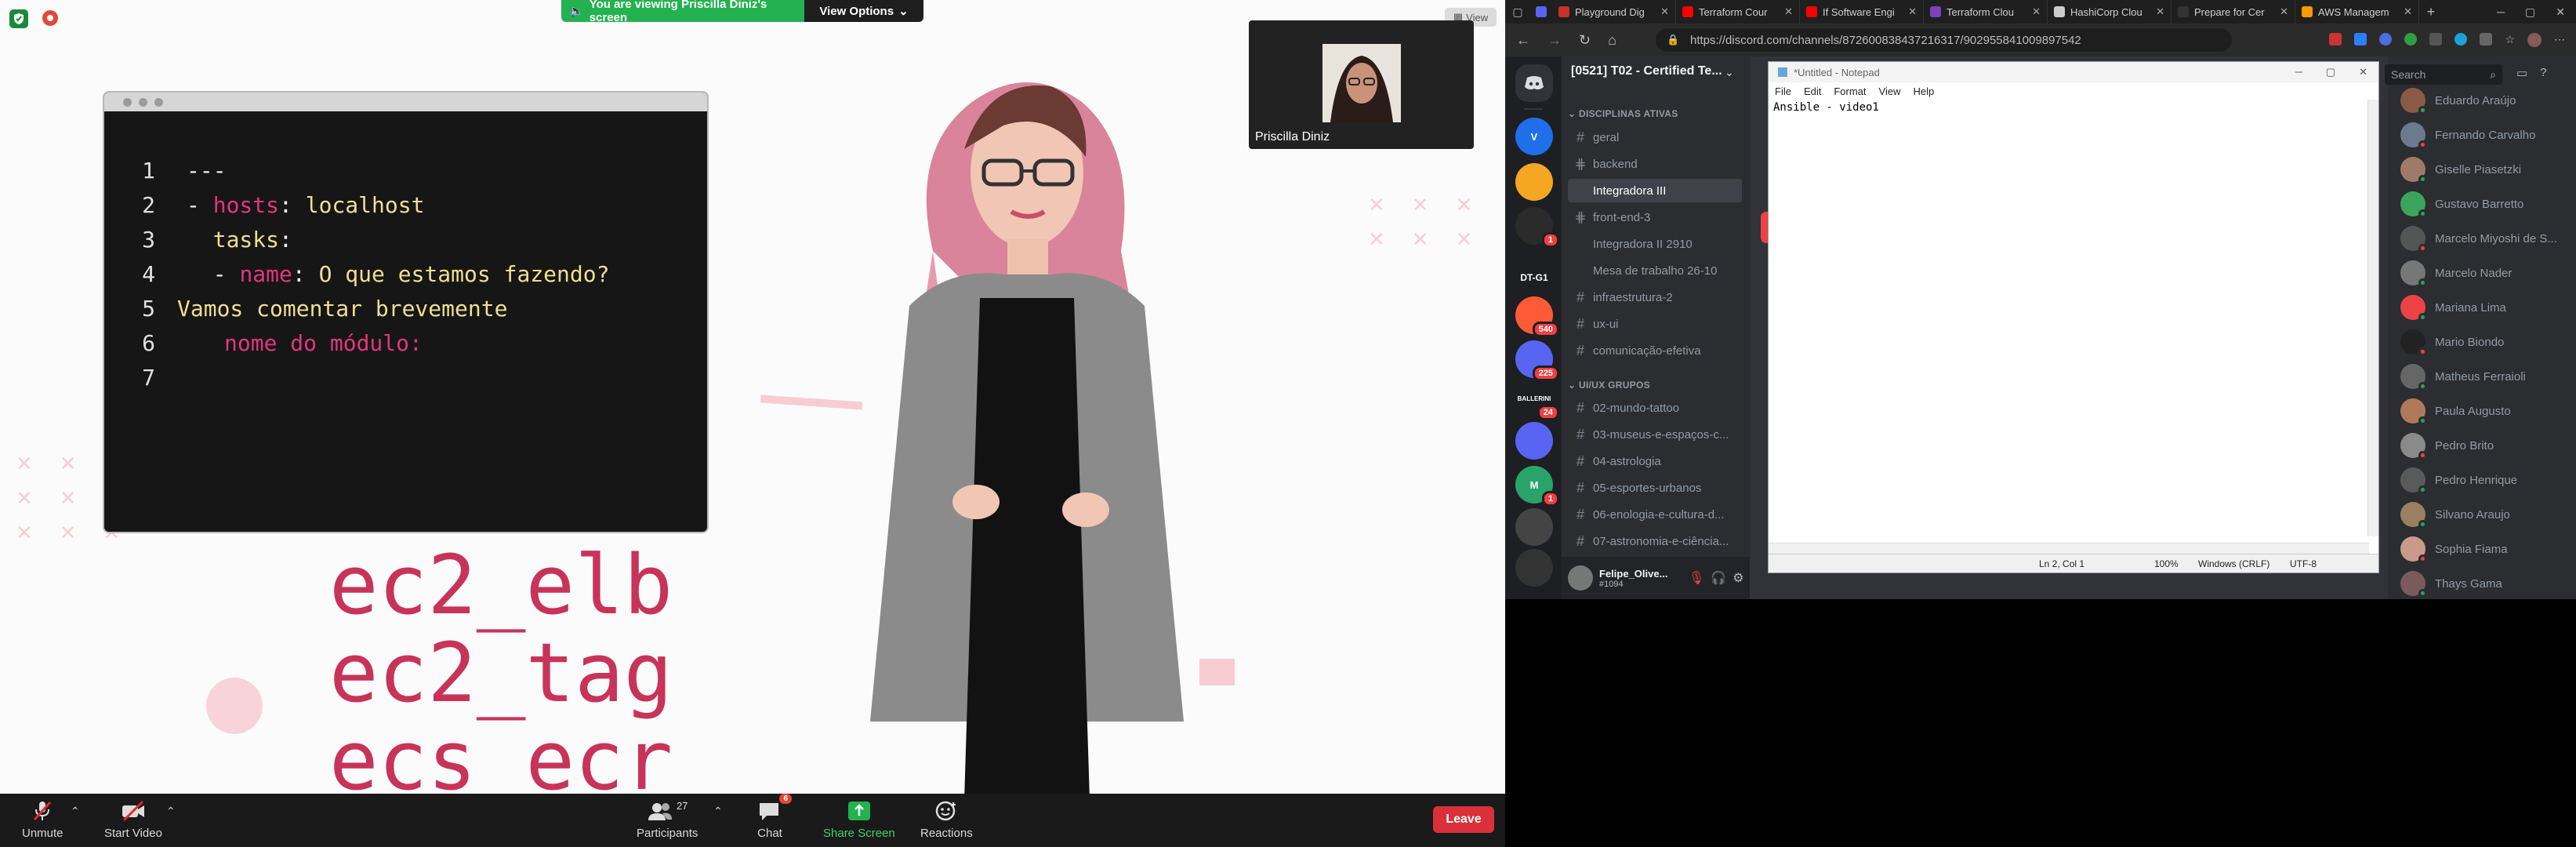  I want to click on browser-tab: If Software Engi ✕, so click(1862, 12).